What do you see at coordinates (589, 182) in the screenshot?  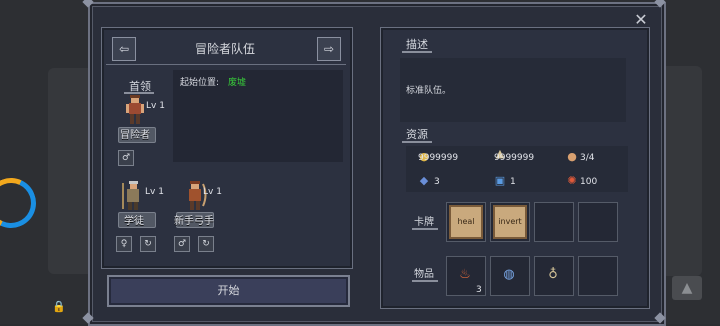 I see `morale-value: 100` at bounding box center [589, 182].